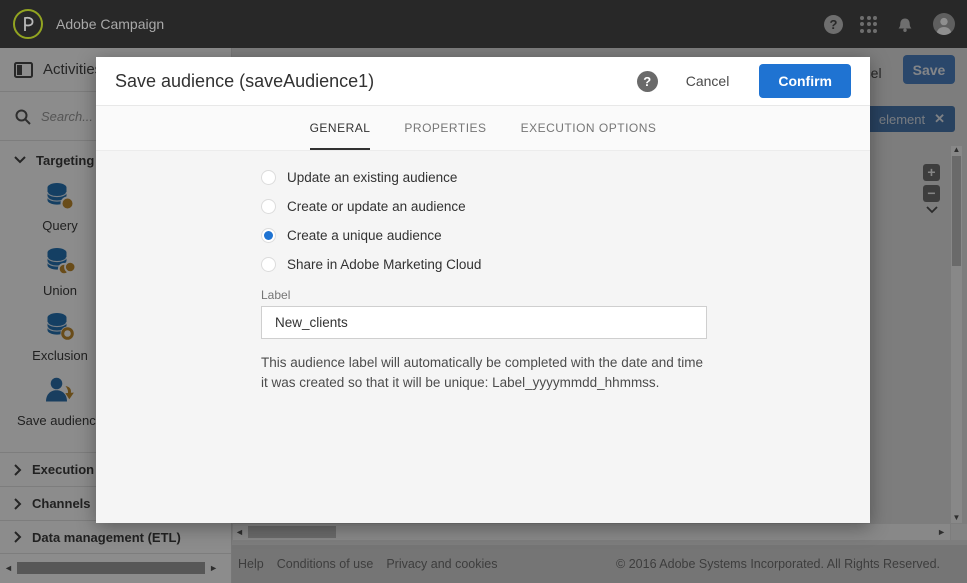 This screenshot has width=967, height=583. I want to click on dialog-title: Save audience (saveAudience1), so click(245, 80).